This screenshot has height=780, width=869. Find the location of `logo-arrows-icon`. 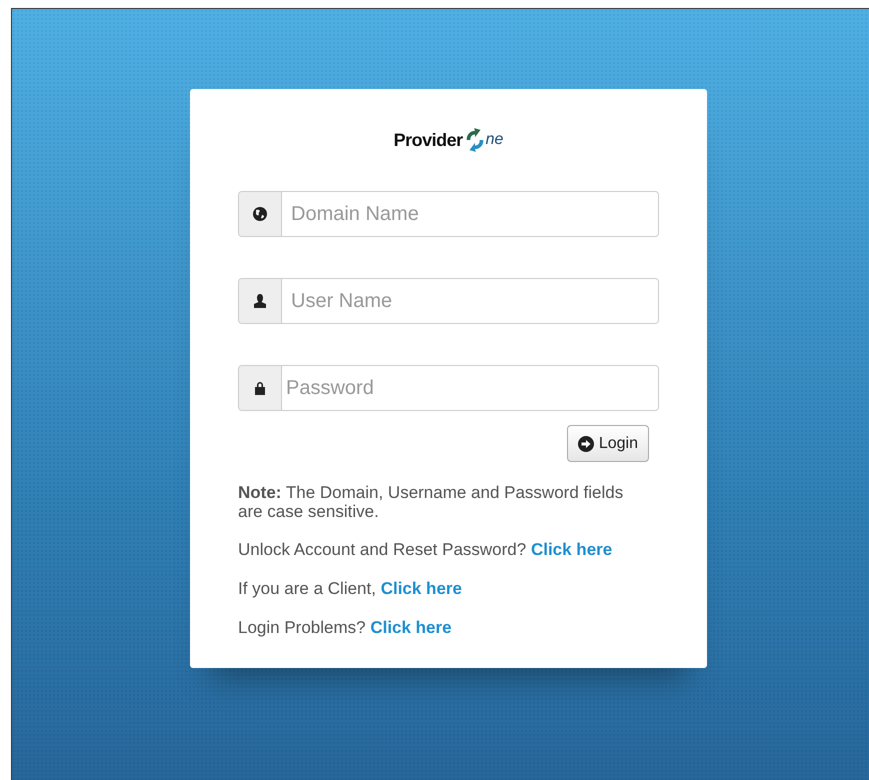

logo-arrows-icon is located at coordinates (475, 140).